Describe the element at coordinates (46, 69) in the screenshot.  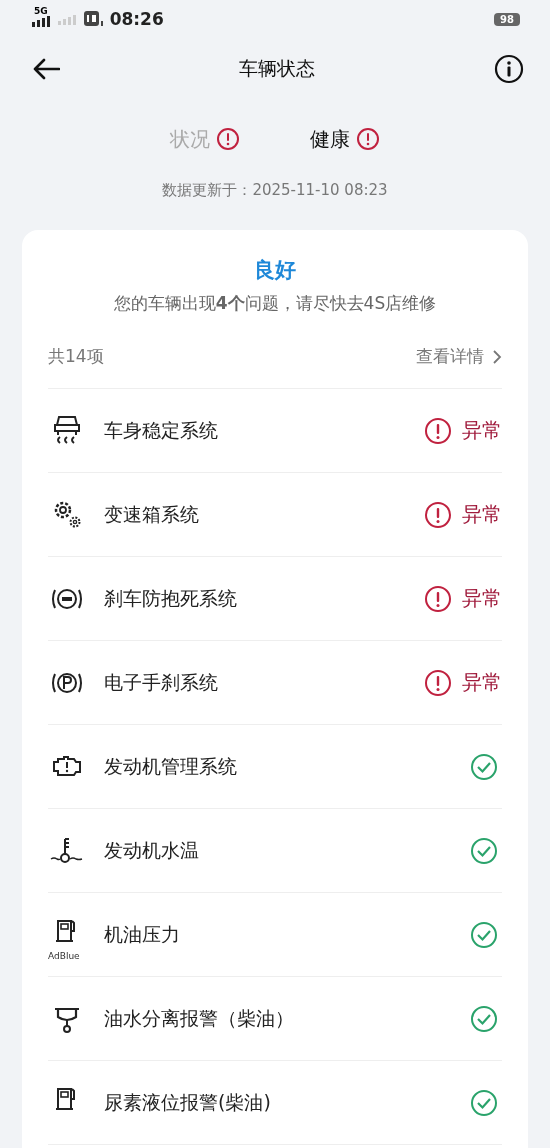
I see `back-button` at that location.